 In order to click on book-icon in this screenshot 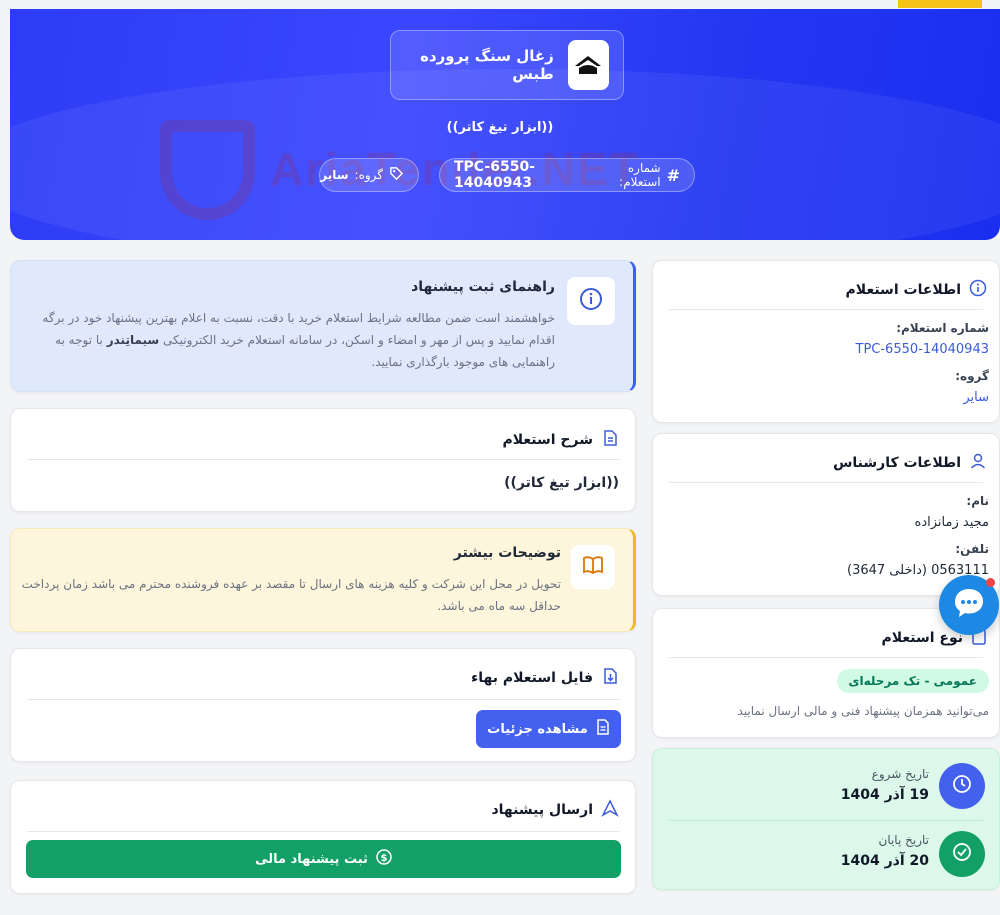, I will do `click(593, 567)`.